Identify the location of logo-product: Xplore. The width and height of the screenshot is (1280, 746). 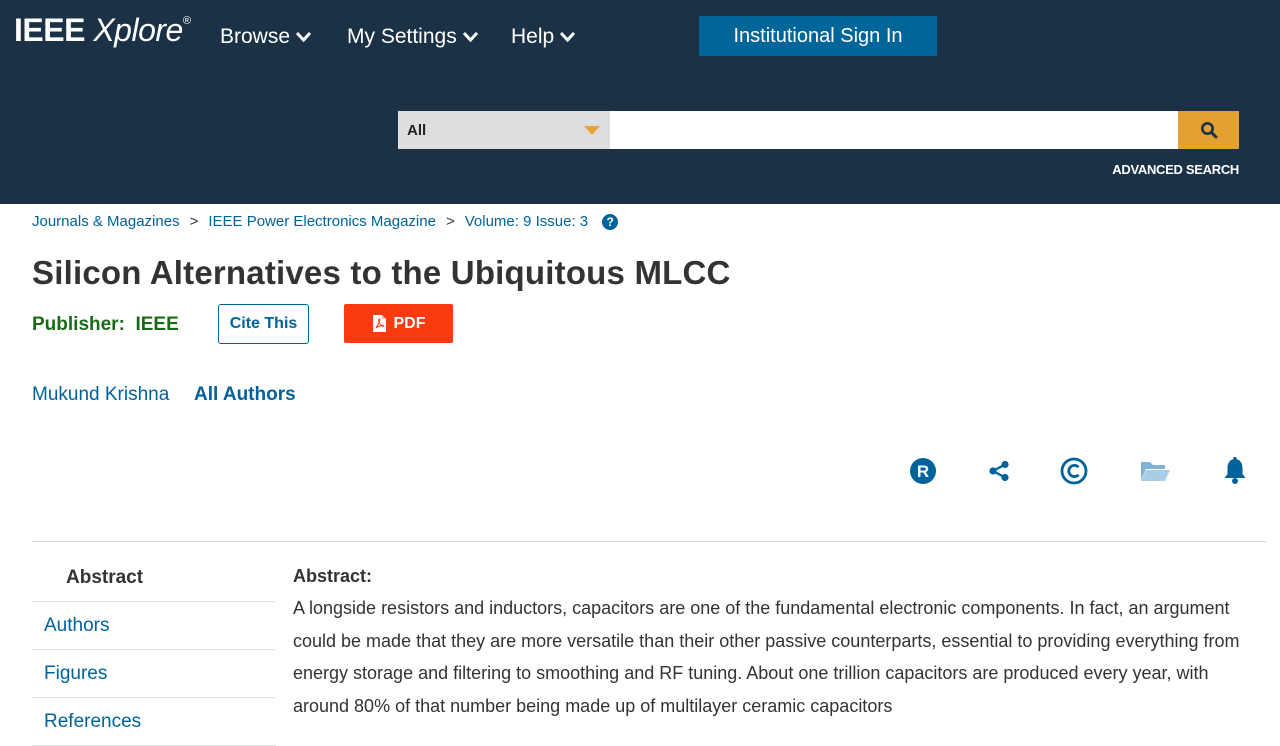
(138, 30).